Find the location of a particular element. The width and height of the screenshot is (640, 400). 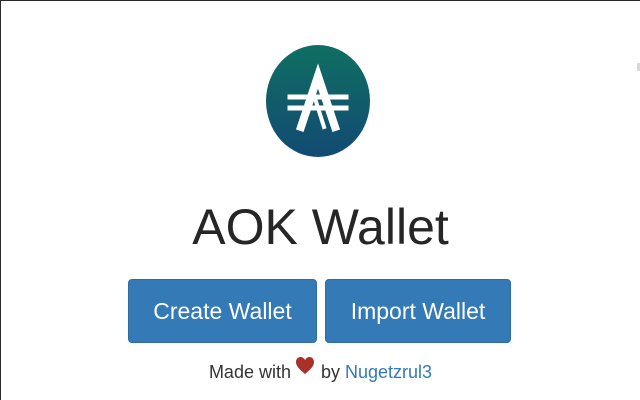

app-title: AOK Wallet is located at coordinates (320, 227).